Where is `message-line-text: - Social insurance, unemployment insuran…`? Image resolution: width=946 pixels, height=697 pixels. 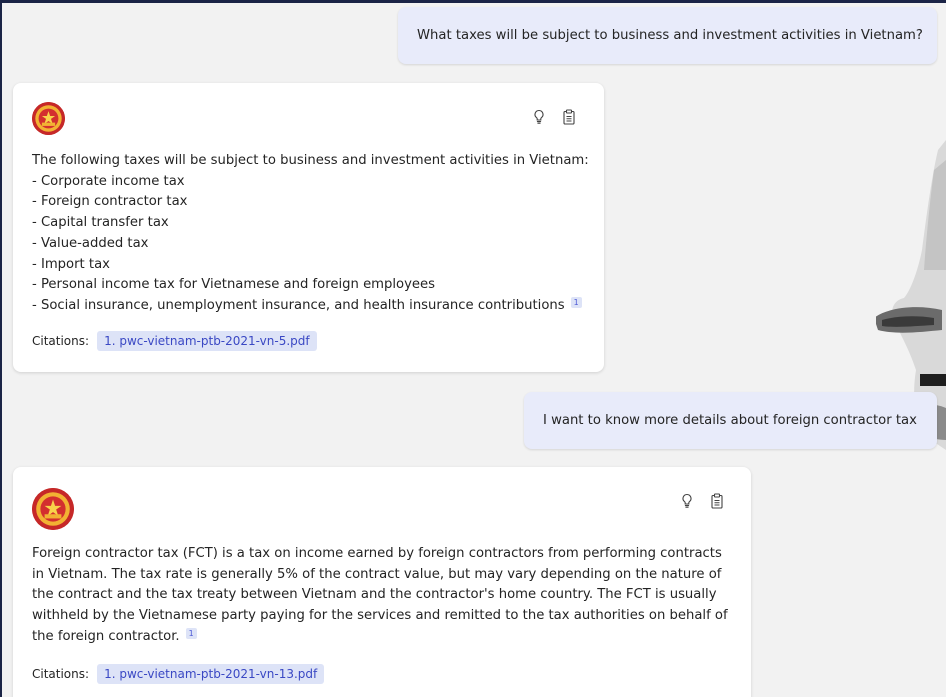 message-line-text: - Social insurance, unemployment insuran… is located at coordinates (298, 305).